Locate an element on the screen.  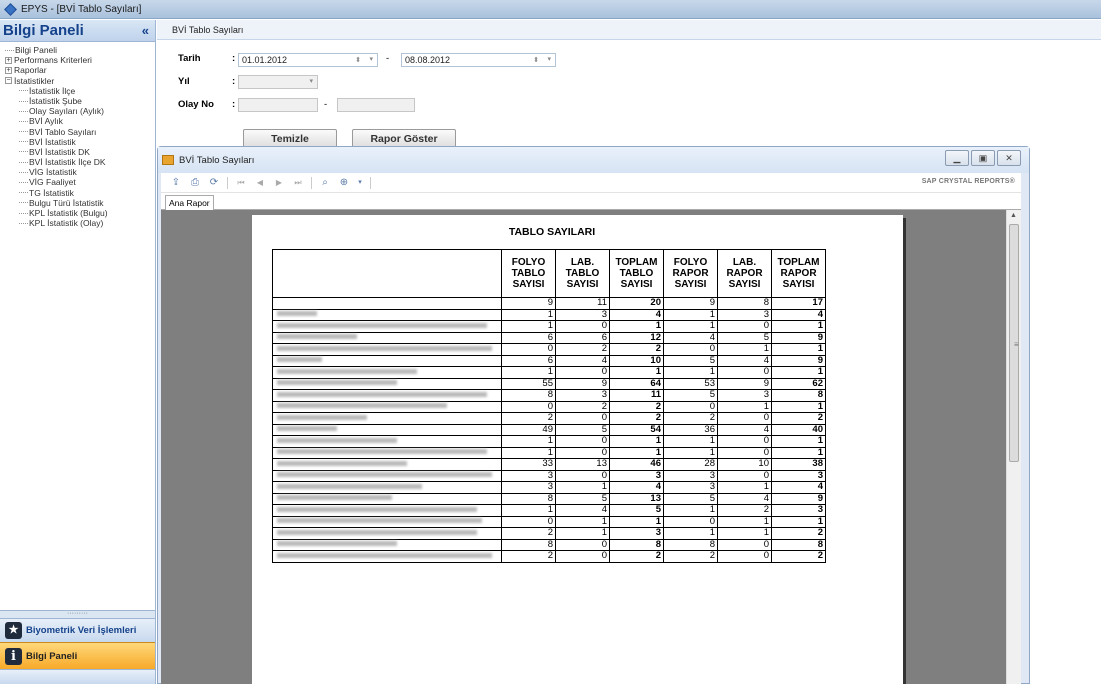
table-cell: 33 is located at coordinates (528, 464).